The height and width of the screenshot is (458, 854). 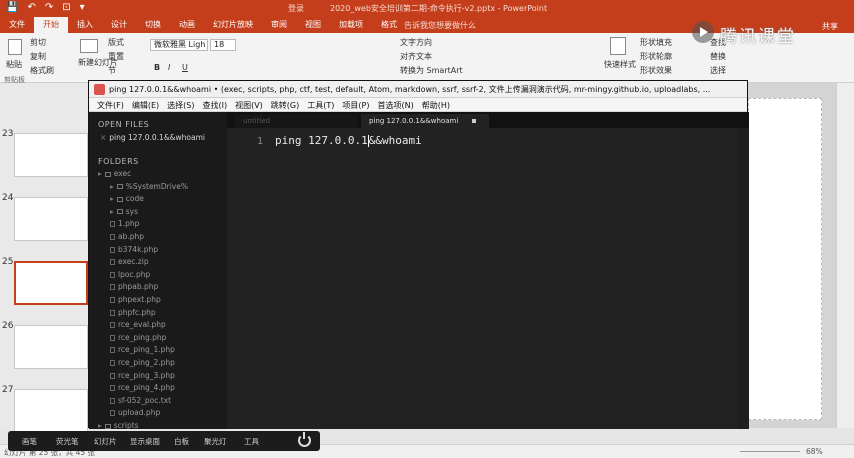 I want to click on tab-slideshow: 幻灯片放映, so click(x=233, y=25).